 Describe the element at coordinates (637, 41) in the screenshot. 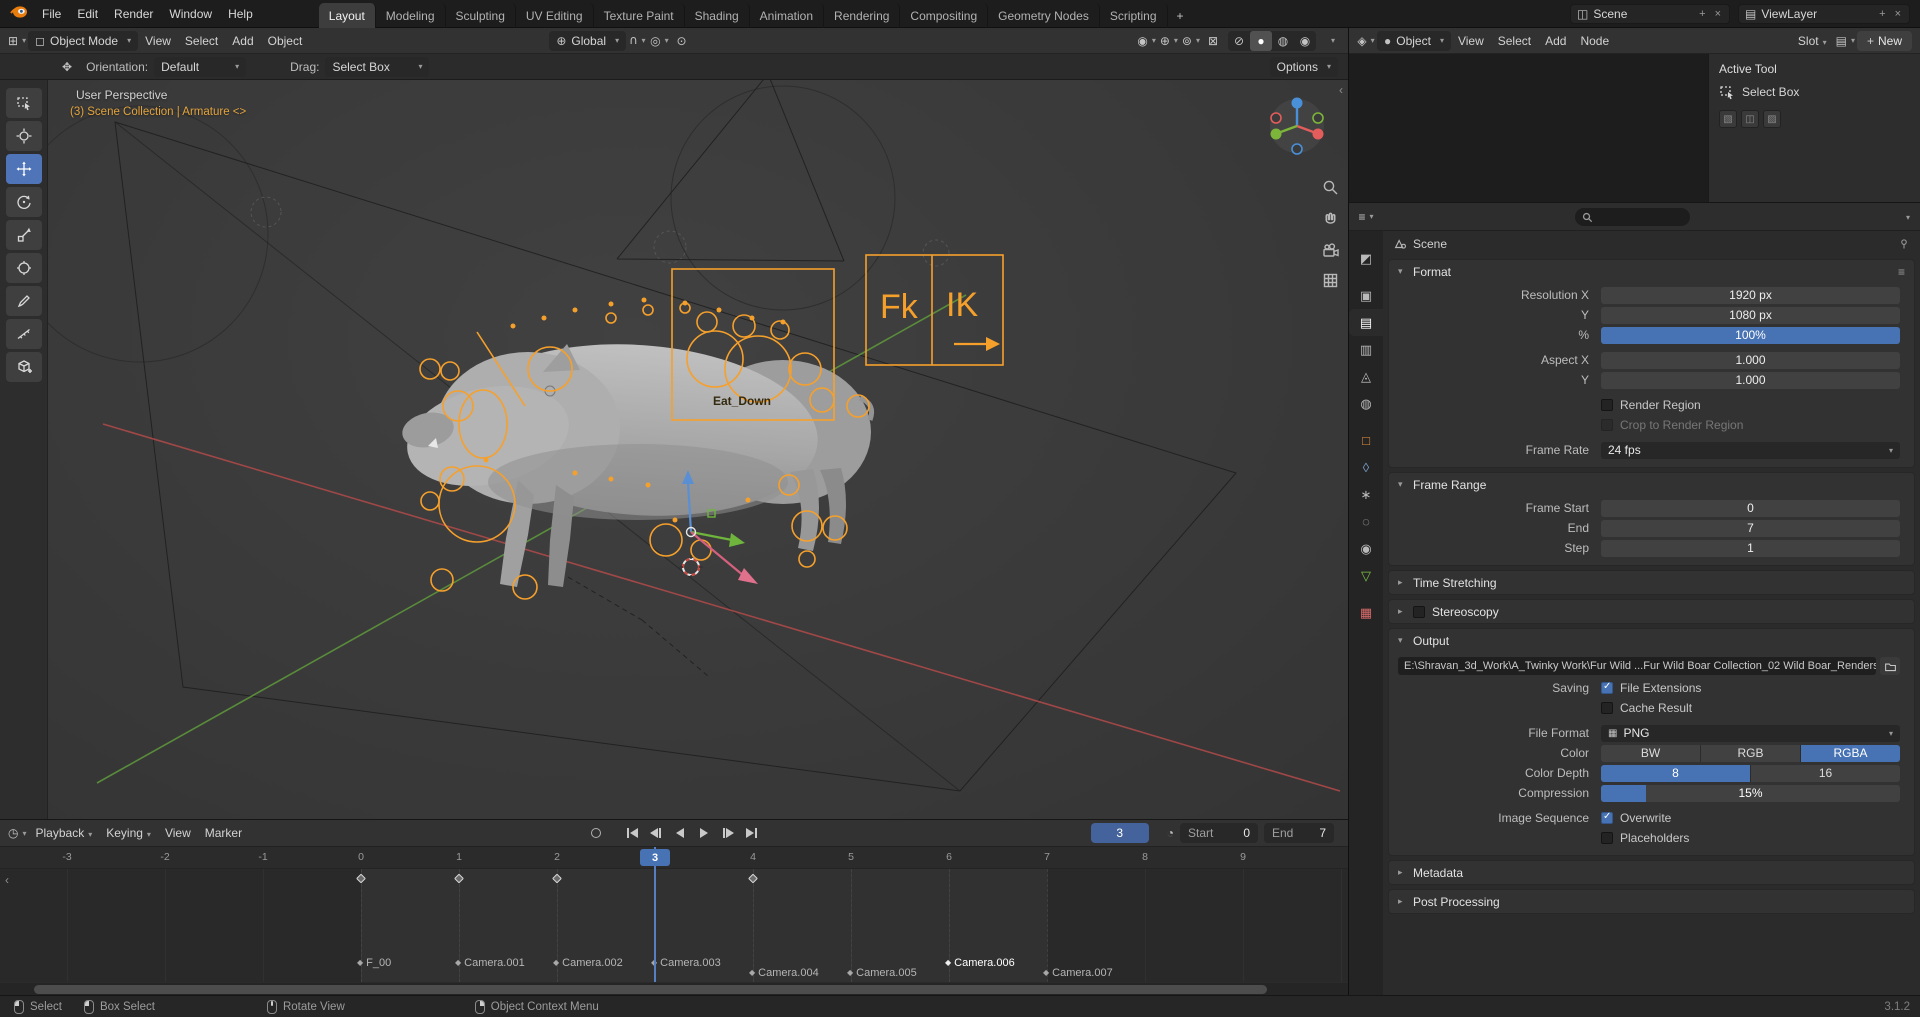

I see `snap-button: ∪ ▾` at that location.